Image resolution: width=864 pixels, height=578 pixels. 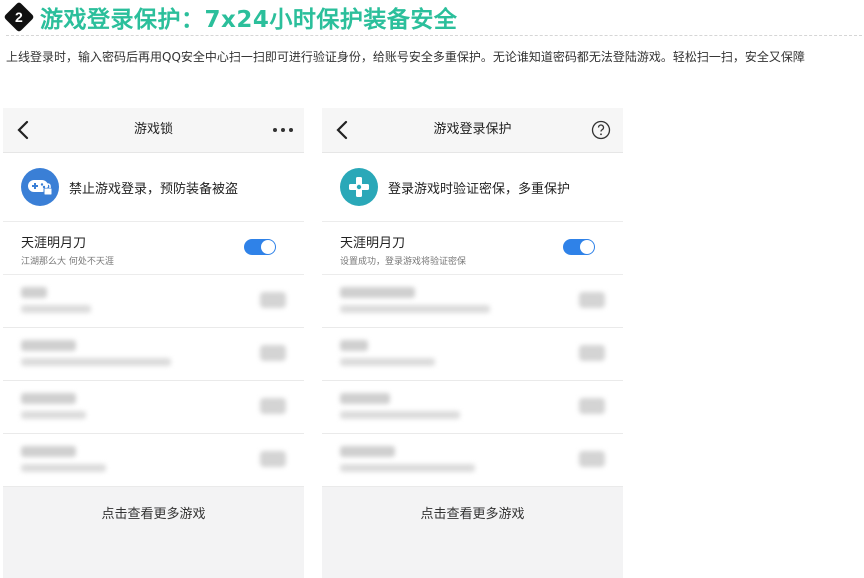 I want to click on dashed-divider, so click(x=434, y=35).